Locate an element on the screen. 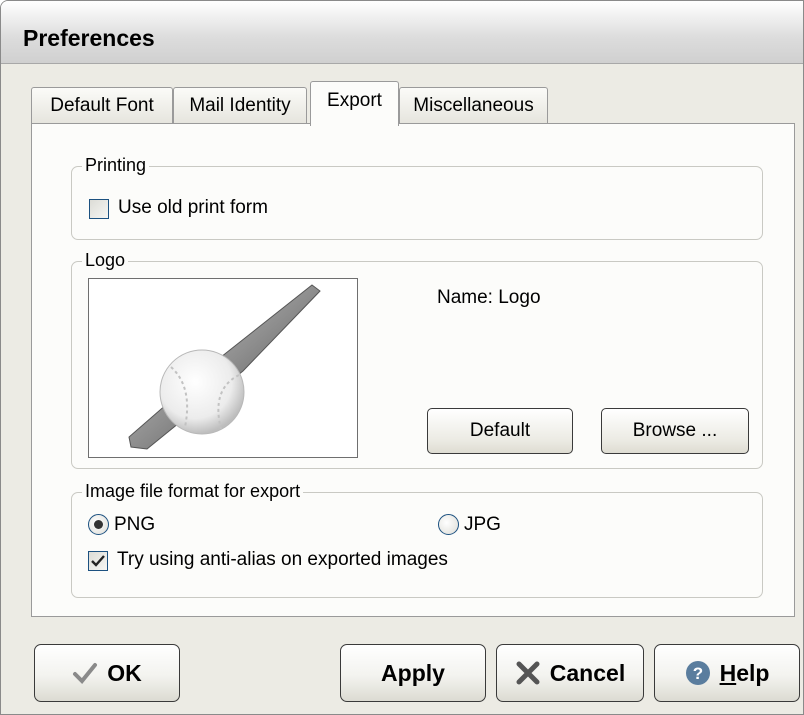 Image resolution: width=804 pixels, height=715 pixels. tab-export: Export is located at coordinates (354, 103).